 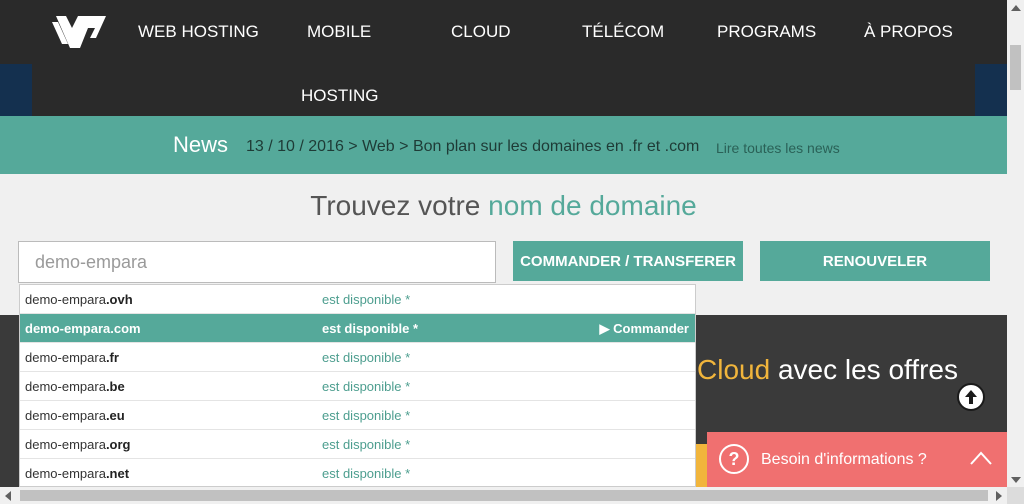 What do you see at coordinates (734, 369) in the screenshot?
I see `promo-cloud-word: Cloud` at bounding box center [734, 369].